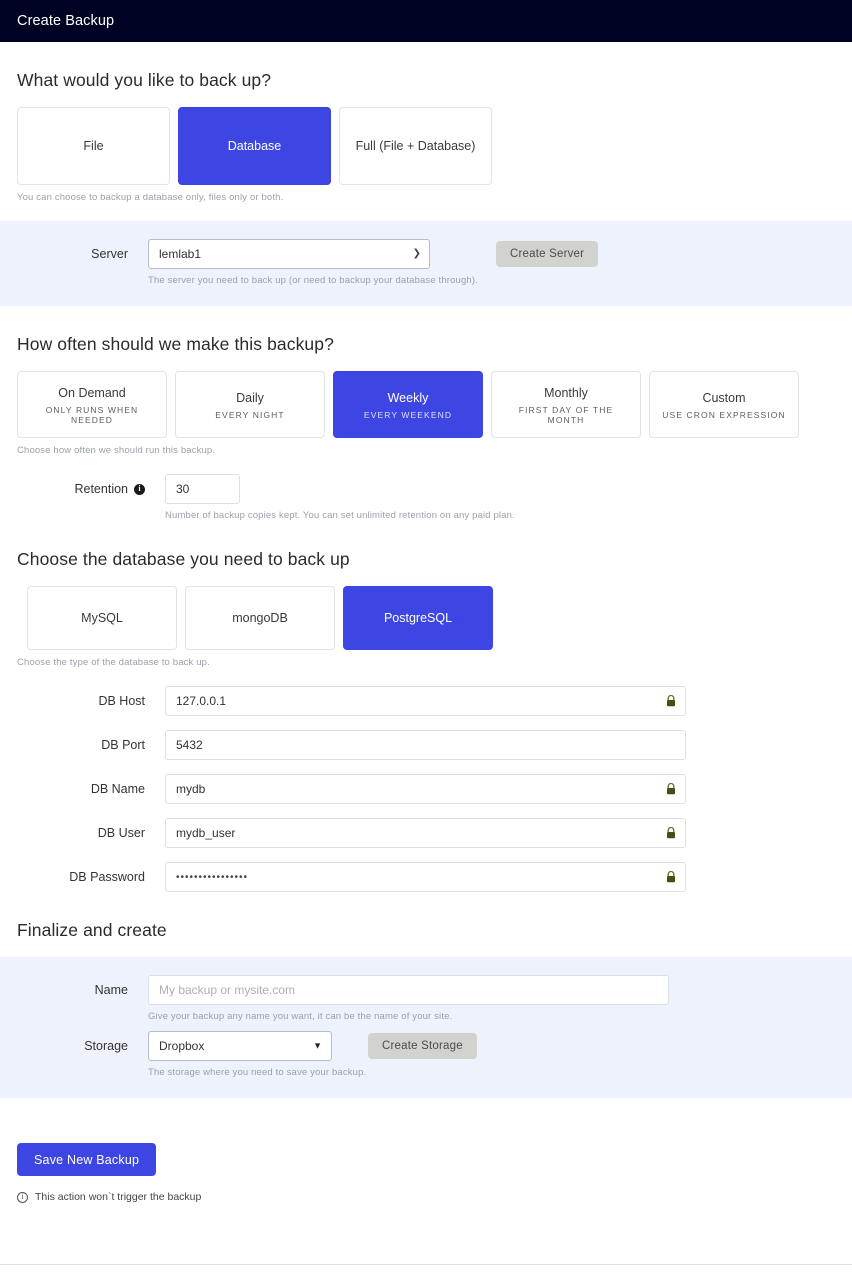  Describe the element at coordinates (144, 80) in the screenshot. I see `backup-type-heading: What would you like to back up?` at that location.